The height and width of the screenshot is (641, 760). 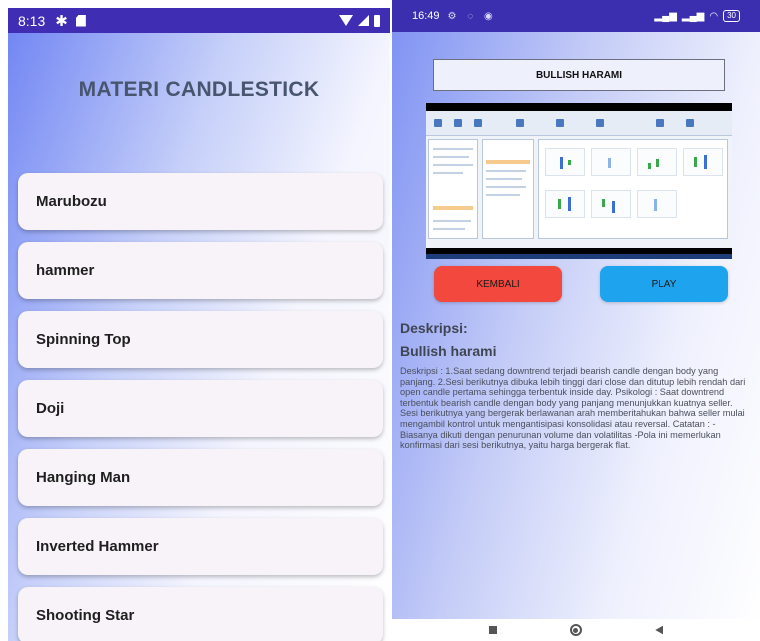 I want to click on pattern-name: Bullish harami, so click(x=448, y=351).